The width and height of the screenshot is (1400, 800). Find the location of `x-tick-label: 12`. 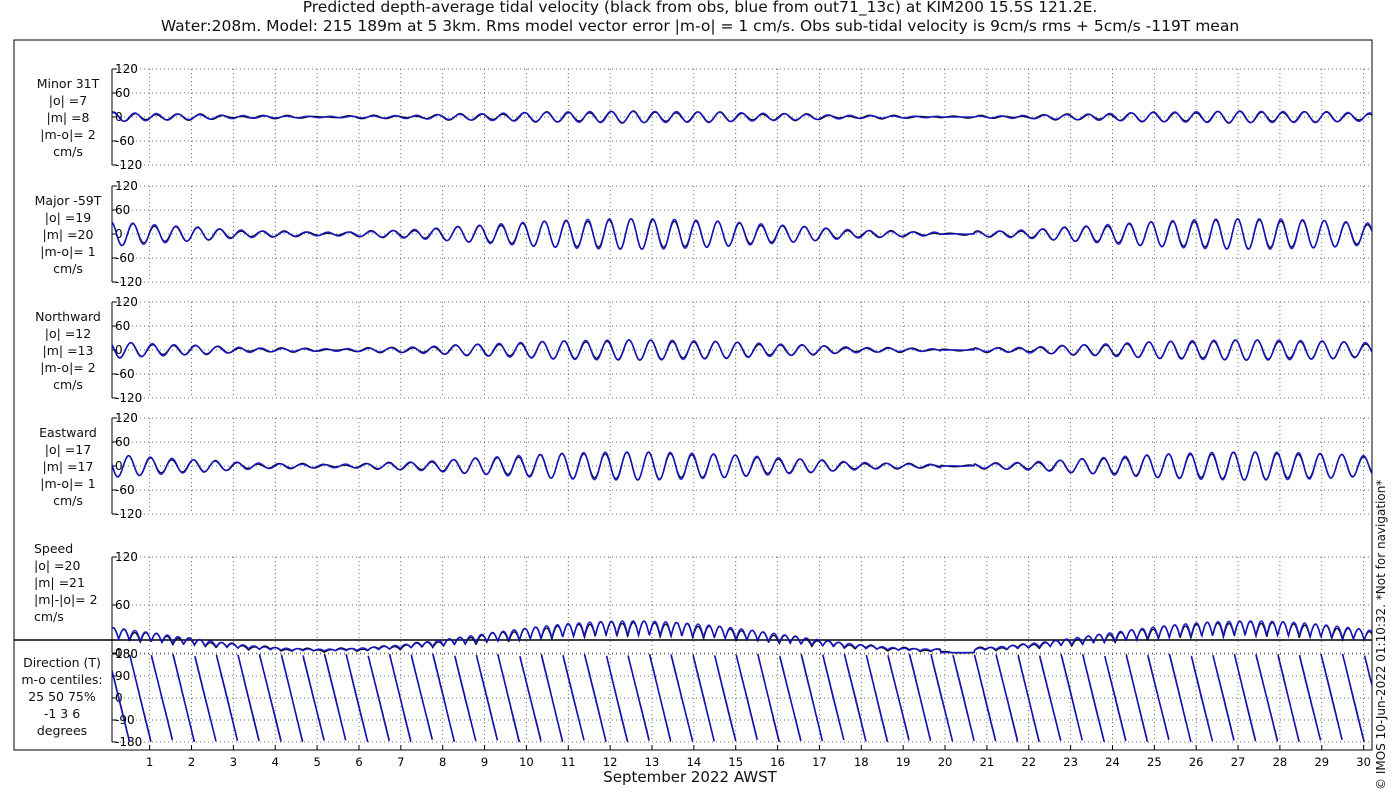

x-tick-label: 12 is located at coordinates (610, 762).